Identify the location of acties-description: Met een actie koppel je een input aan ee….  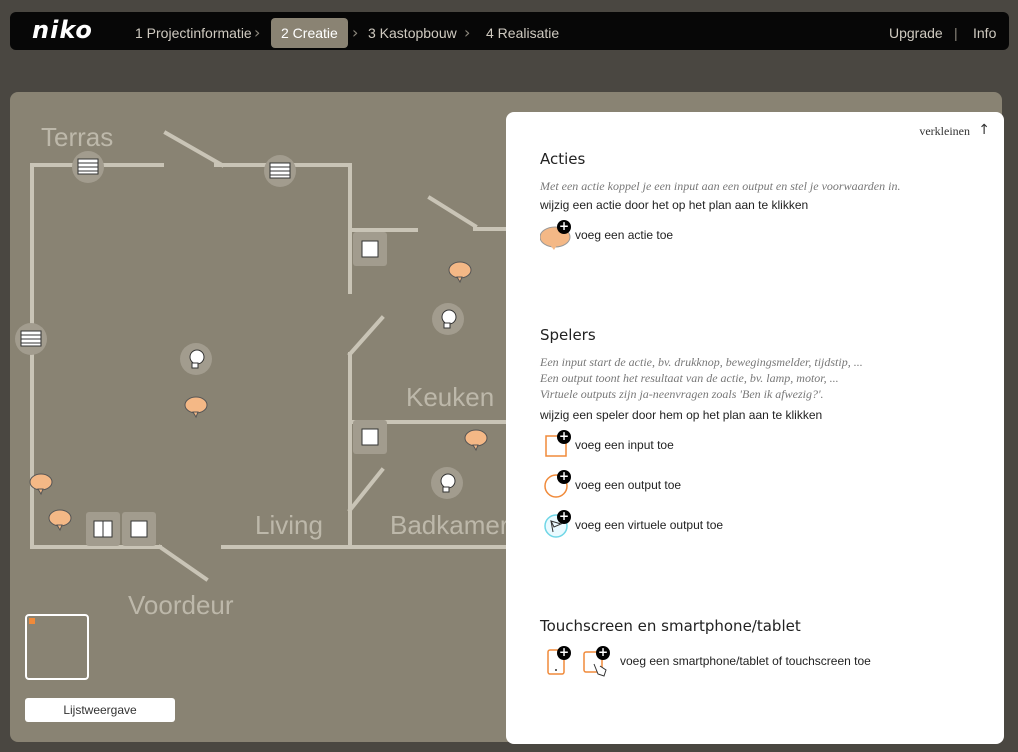
(720, 186).